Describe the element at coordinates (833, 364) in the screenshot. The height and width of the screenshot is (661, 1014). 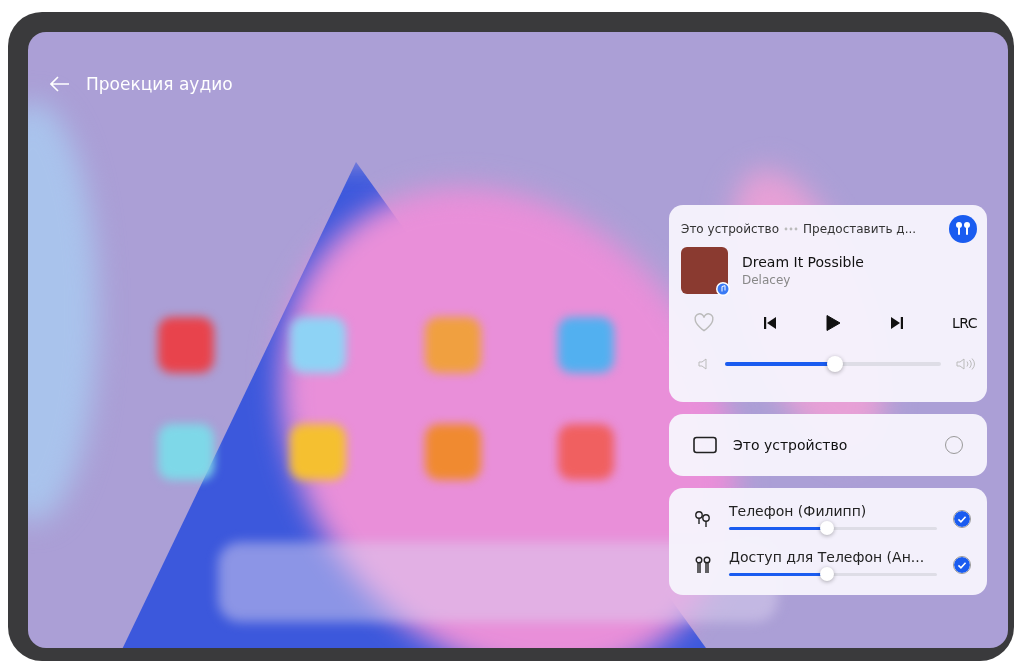
I see `volume-slider` at that location.